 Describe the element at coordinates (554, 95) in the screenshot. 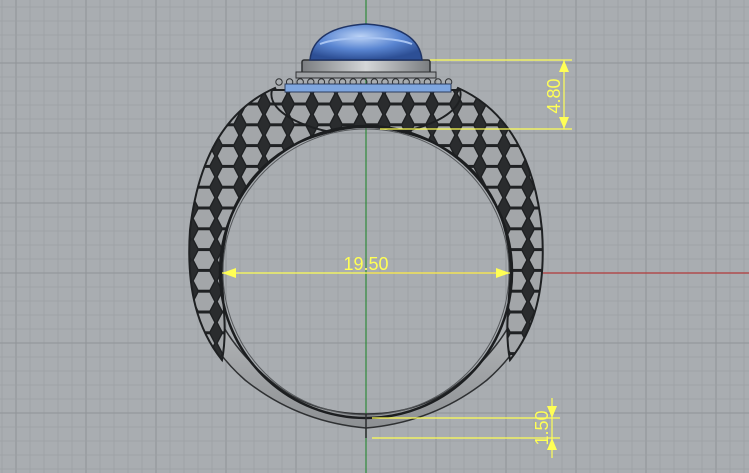

I see `dim-text-stone-height: 4.80` at that location.